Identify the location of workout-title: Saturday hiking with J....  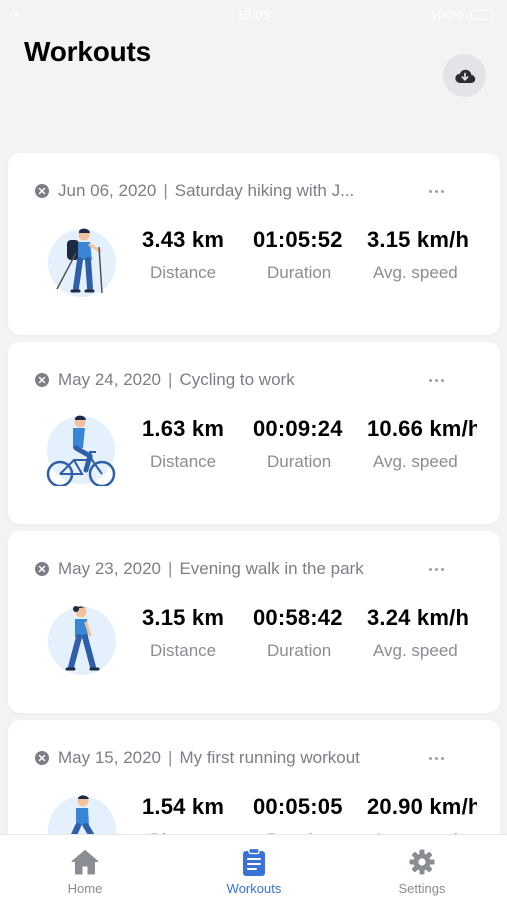
(264, 190).